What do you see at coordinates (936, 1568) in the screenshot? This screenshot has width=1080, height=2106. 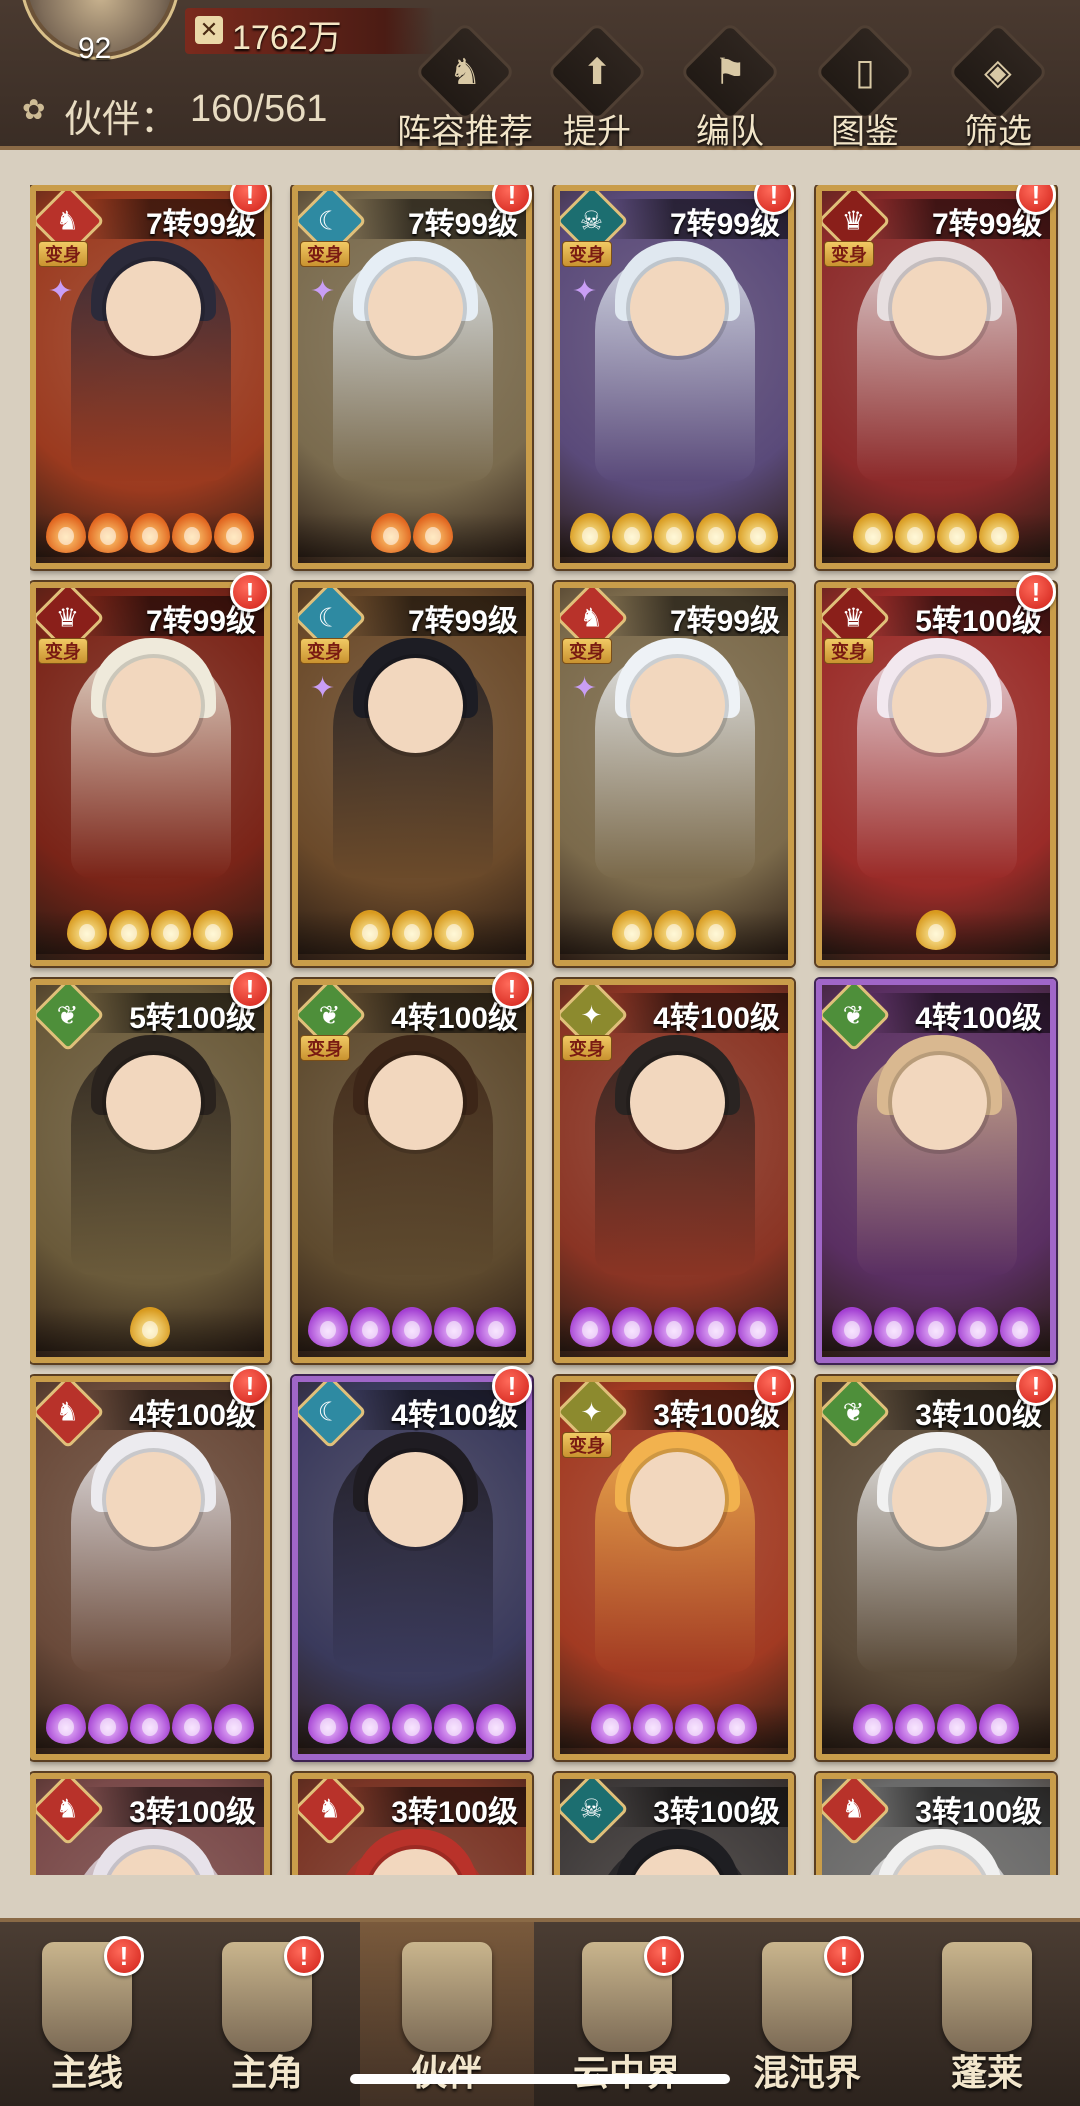 I see `partner-card: 3转100级 ❦` at bounding box center [936, 1568].